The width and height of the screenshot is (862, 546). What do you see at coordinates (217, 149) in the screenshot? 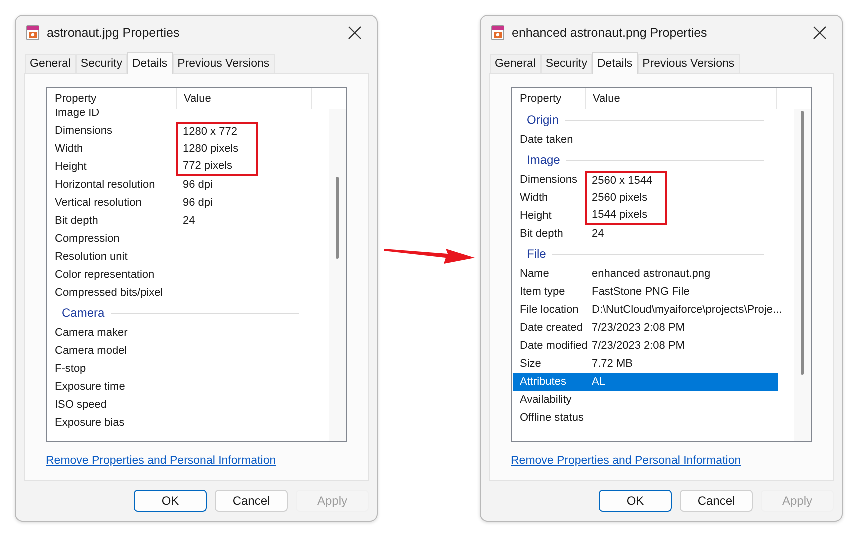
I see `highlighted-value: 1280 pixels` at bounding box center [217, 149].